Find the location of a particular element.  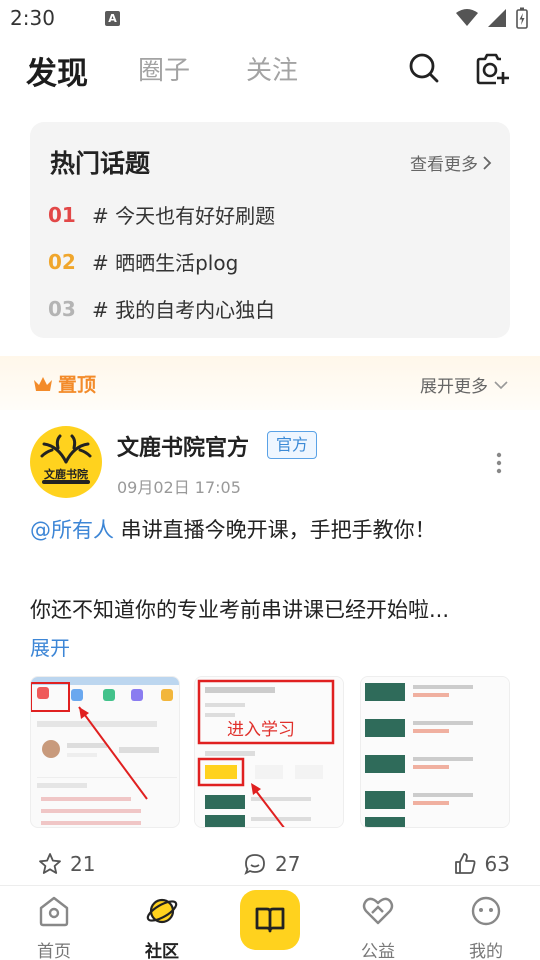

hot-topic-item: 03 # 我的自考内心独白 is located at coordinates (161, 308).